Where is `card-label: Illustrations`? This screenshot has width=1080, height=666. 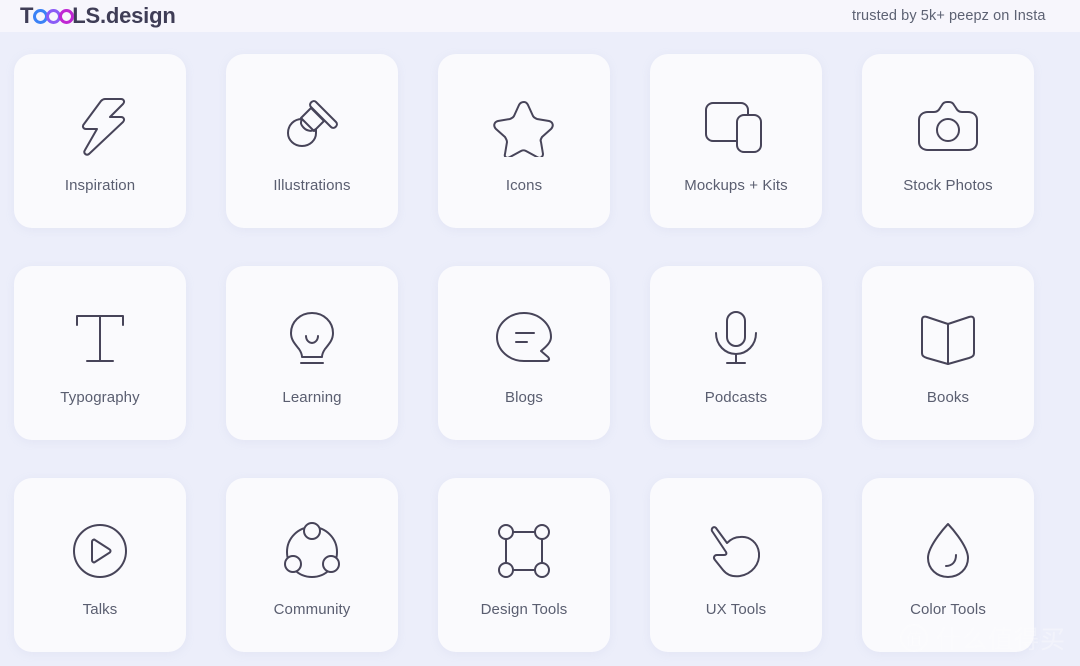 card-label: Illustrations is located at coordinates (312, 185).